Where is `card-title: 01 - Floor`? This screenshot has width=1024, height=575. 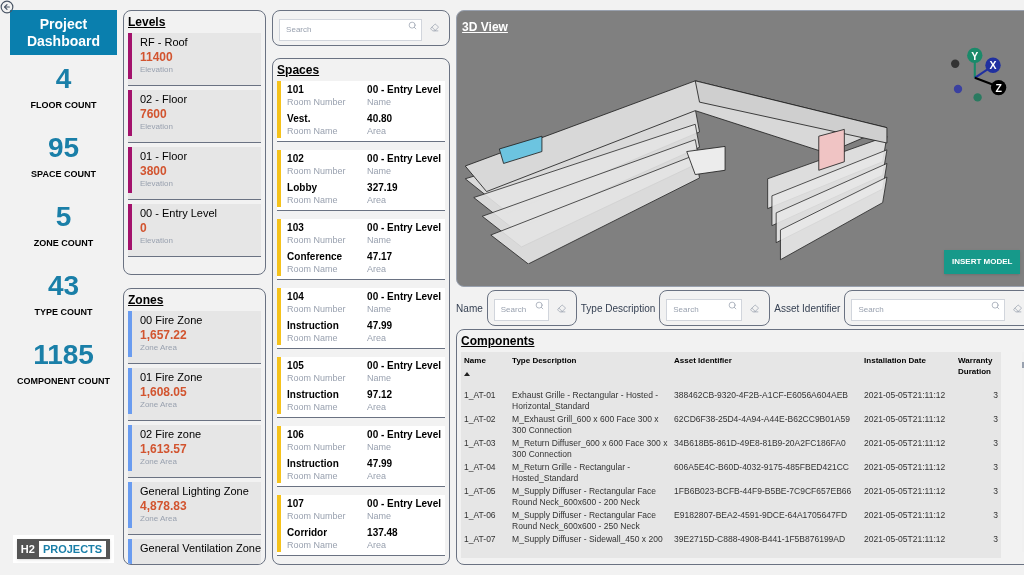 card-title: 01 - Floor is located at coordinates (164, 156).